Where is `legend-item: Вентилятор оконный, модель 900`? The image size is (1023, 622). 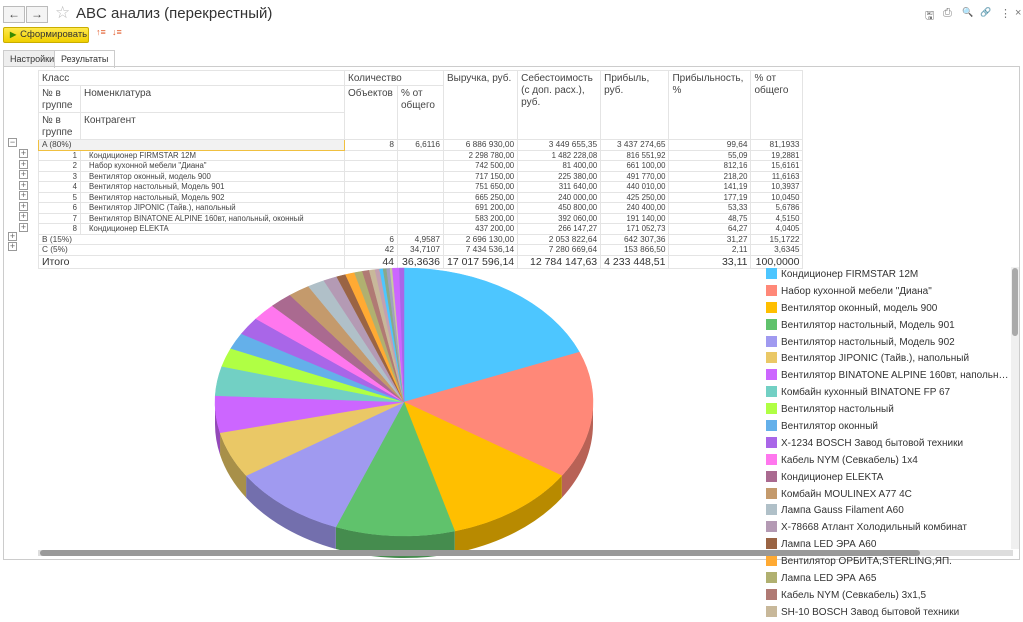 legend-item: Вентилятор оконный, модель 900 is located at coordinates (888, 309).